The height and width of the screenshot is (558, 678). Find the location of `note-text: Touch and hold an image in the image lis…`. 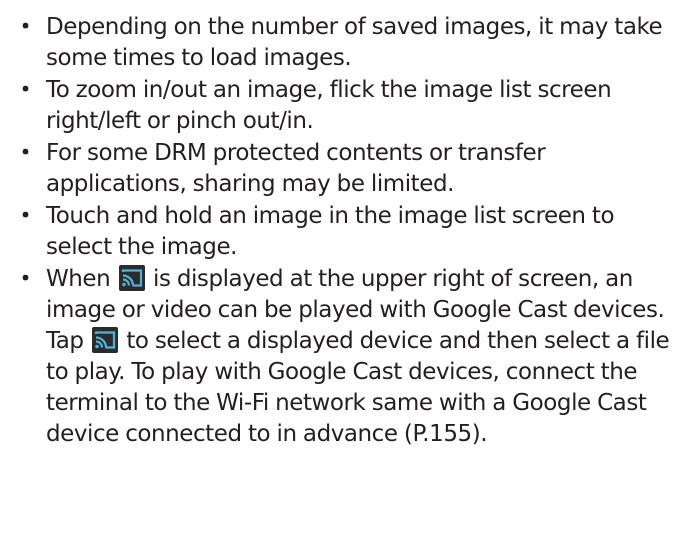

note-text: Touch and hold an image in the image lis… is located at coordinates (330, 231).